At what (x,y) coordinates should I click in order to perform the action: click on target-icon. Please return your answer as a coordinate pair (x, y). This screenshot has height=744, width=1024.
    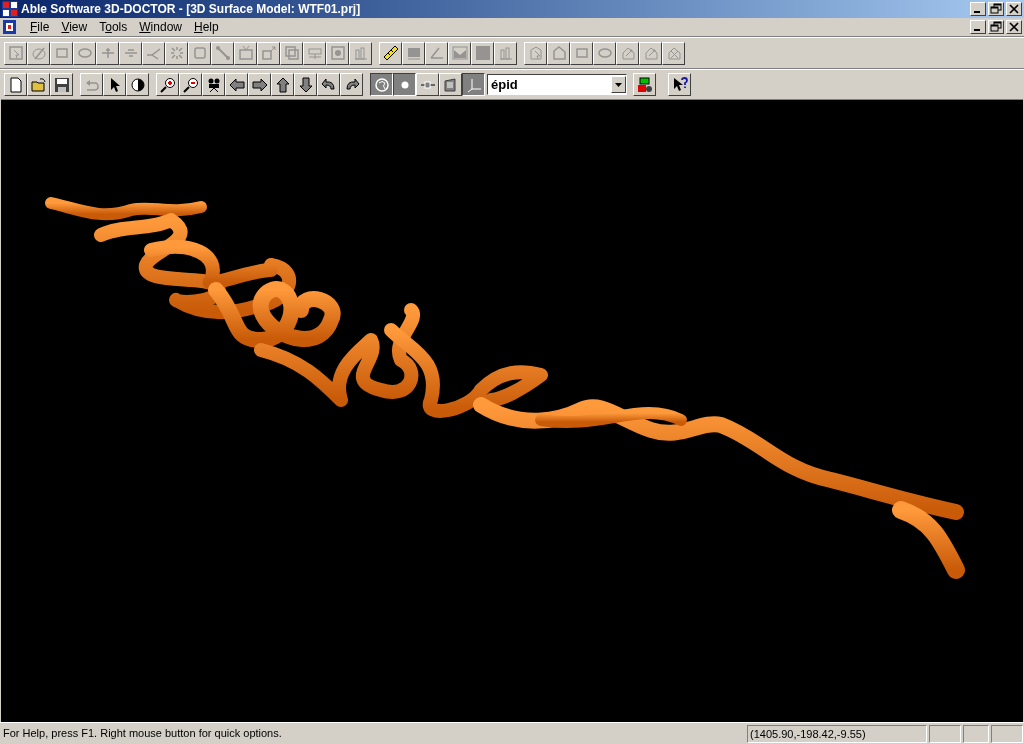
    Looking at the image, I should click on (337, 53).